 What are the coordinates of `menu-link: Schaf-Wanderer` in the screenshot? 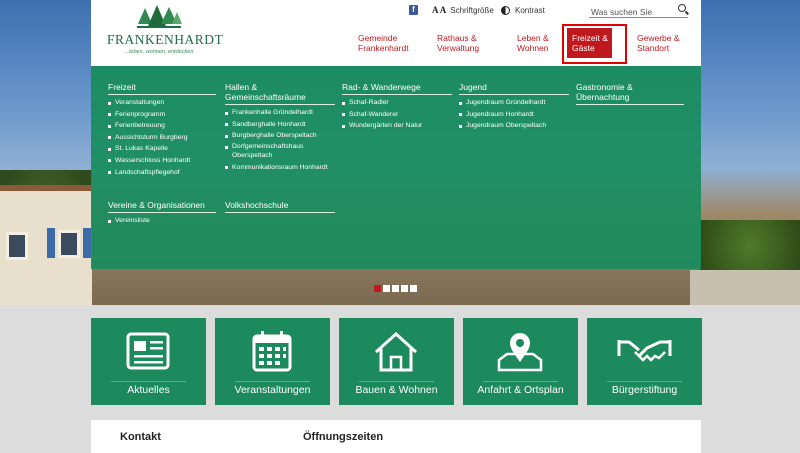 It's located at (382, 115).